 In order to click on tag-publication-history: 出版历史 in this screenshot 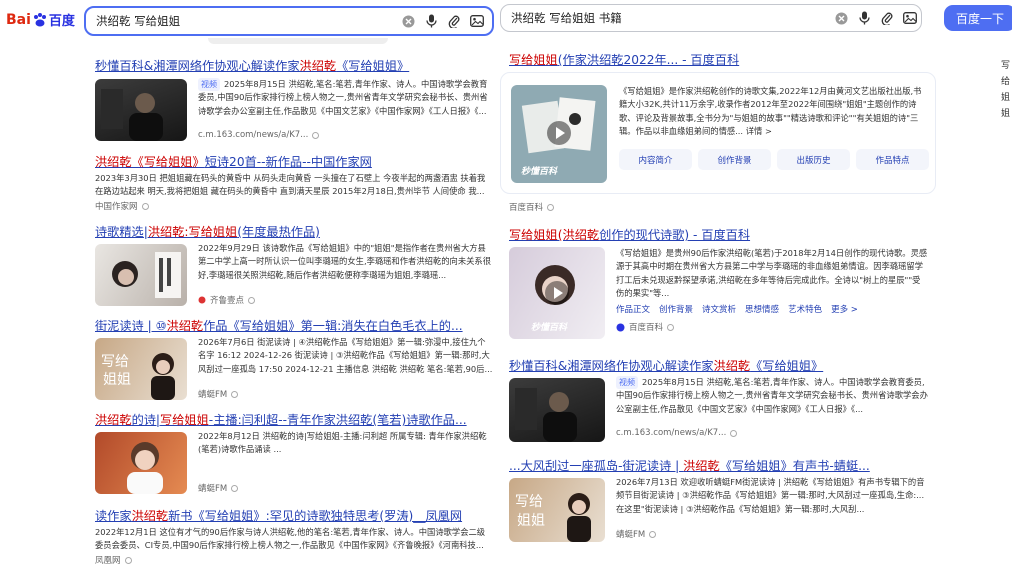, I will do `click(813, 159)`.